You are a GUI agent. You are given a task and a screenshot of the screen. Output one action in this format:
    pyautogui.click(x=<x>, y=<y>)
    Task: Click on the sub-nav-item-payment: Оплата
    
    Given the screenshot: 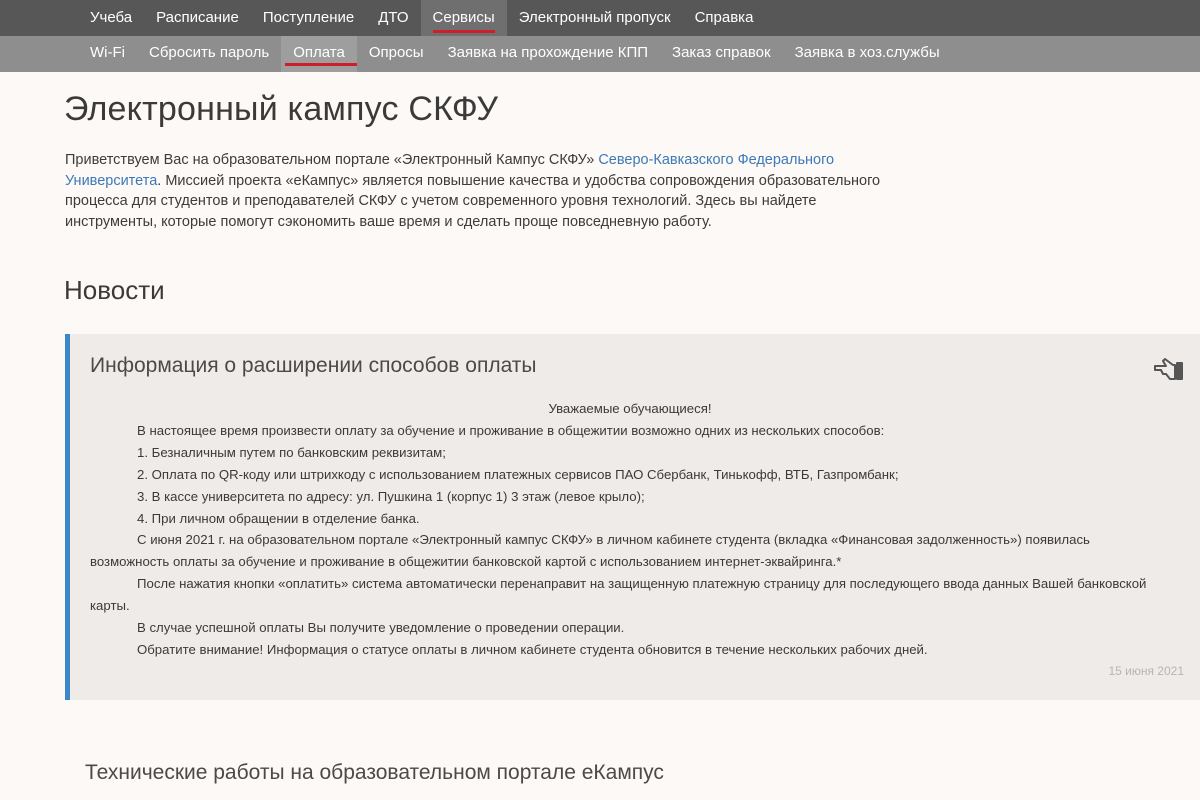 What is the action you would take?
    pyautogui.click(x=319, y=54)
    